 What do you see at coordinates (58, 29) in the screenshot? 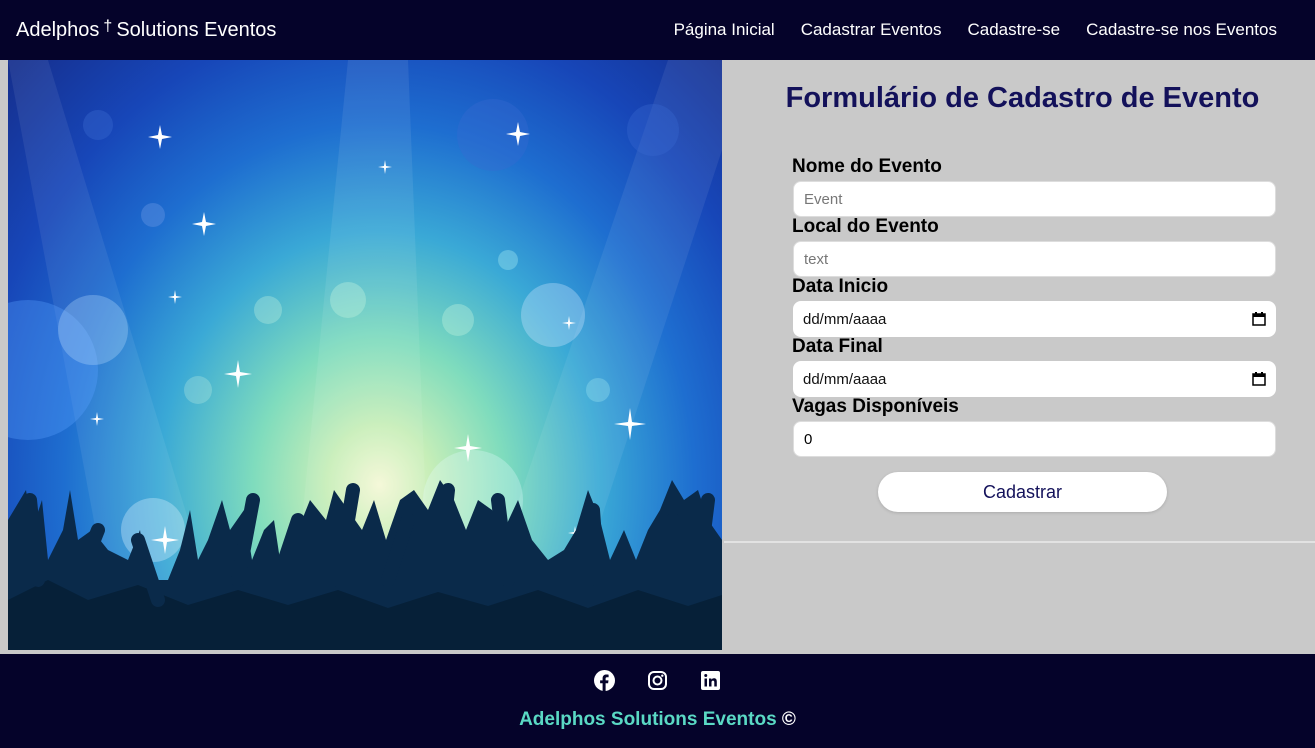
I see `brand-name: Adelphos` at bounding box center [58, 29].